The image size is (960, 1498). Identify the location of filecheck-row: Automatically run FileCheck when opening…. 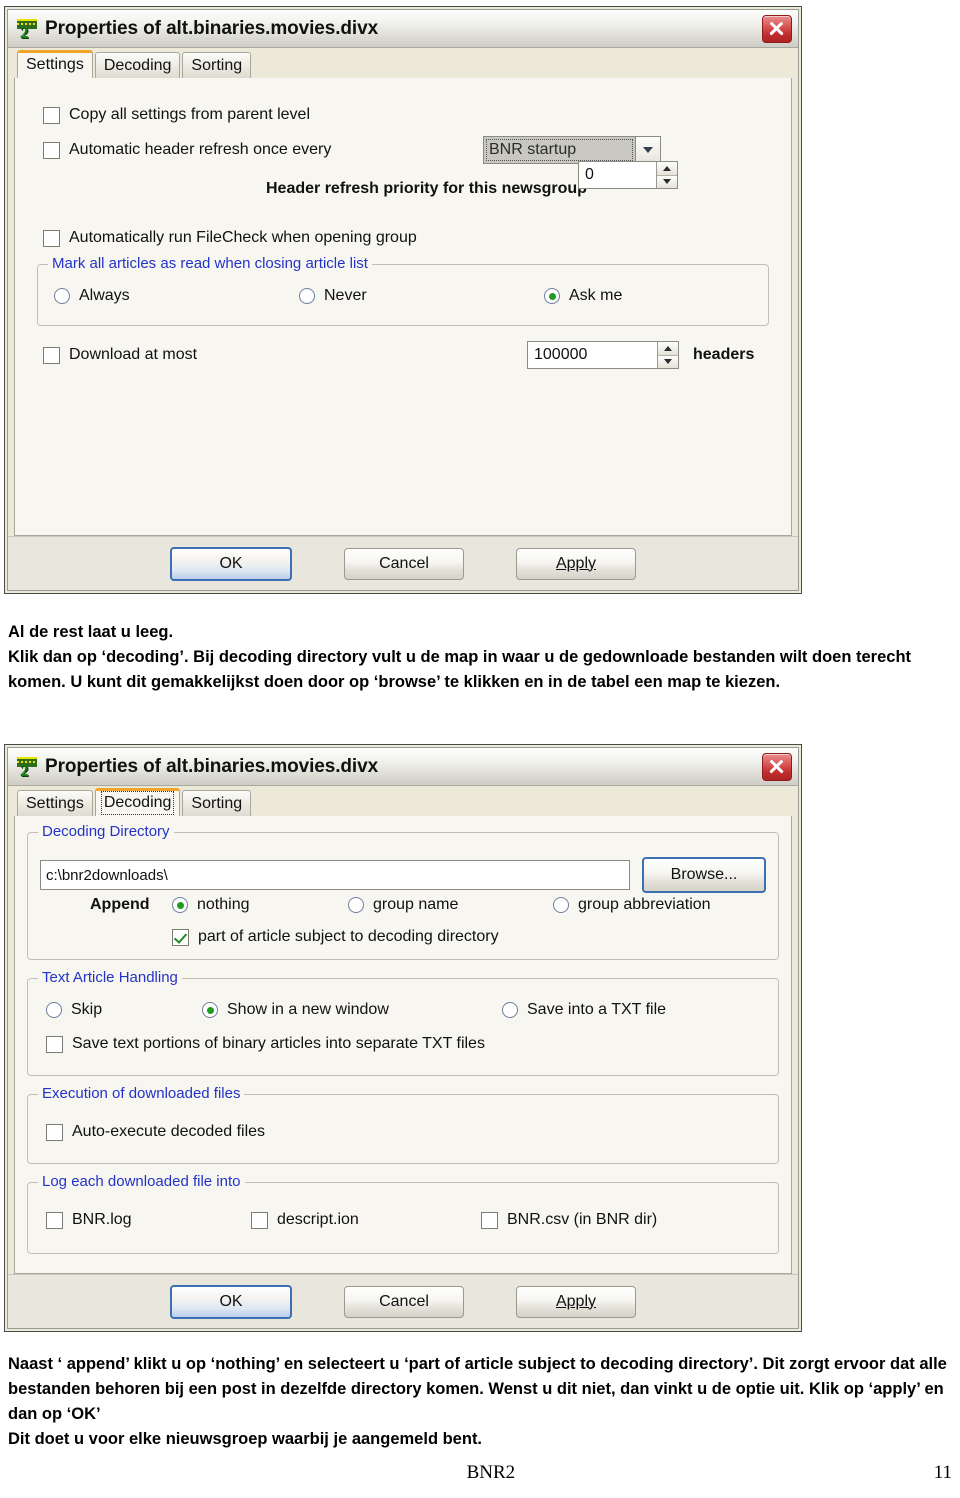
(410, 238).